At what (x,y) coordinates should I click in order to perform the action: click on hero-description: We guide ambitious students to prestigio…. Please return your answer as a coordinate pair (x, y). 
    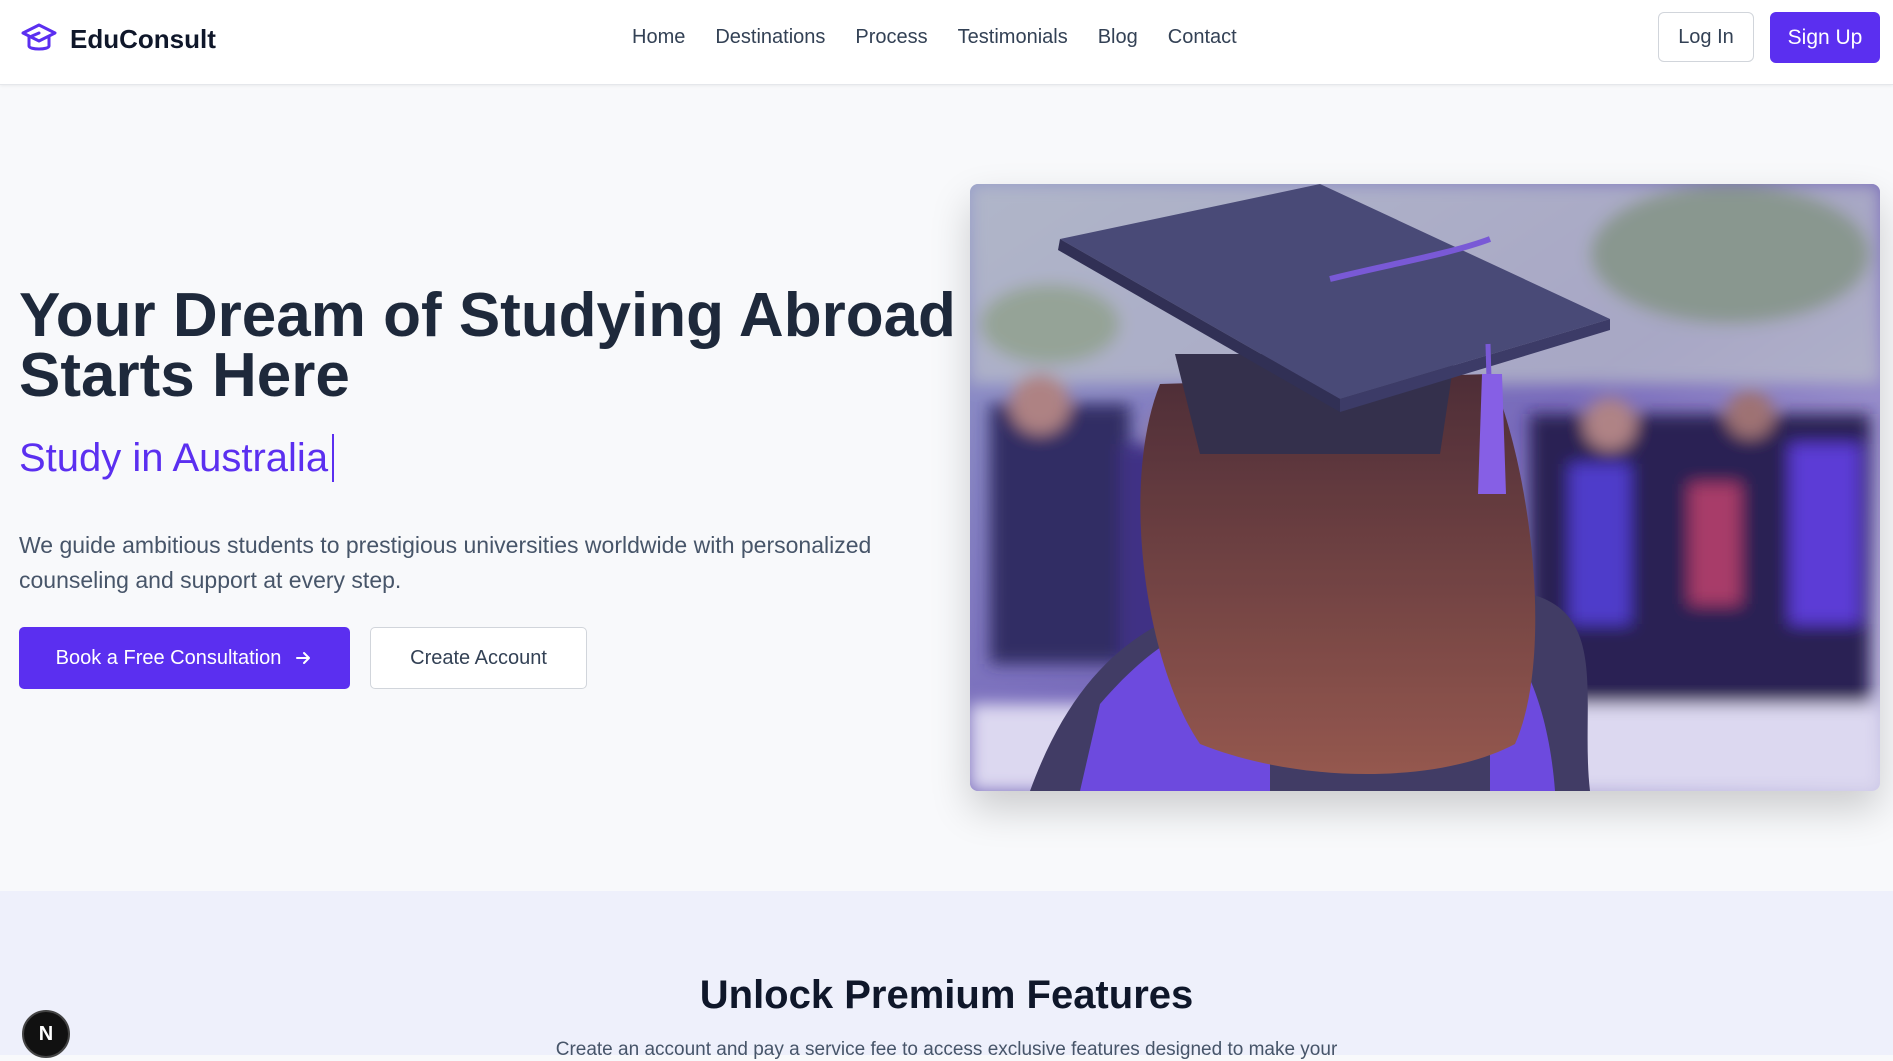
    Looking at the image, I should click on (445, 562).